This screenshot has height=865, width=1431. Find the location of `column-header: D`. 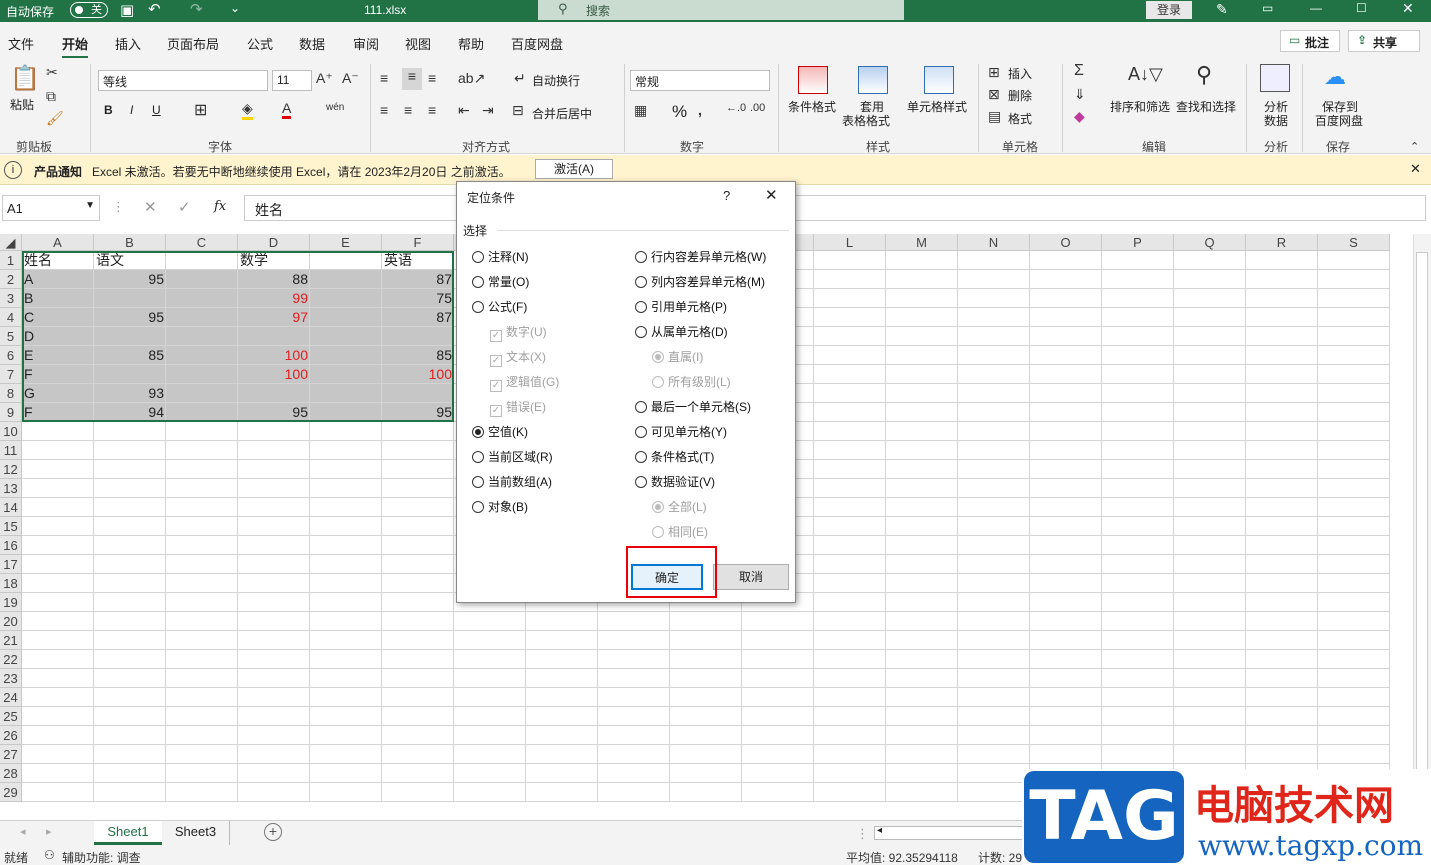

column-header: D is located at coordinates (274, 242).